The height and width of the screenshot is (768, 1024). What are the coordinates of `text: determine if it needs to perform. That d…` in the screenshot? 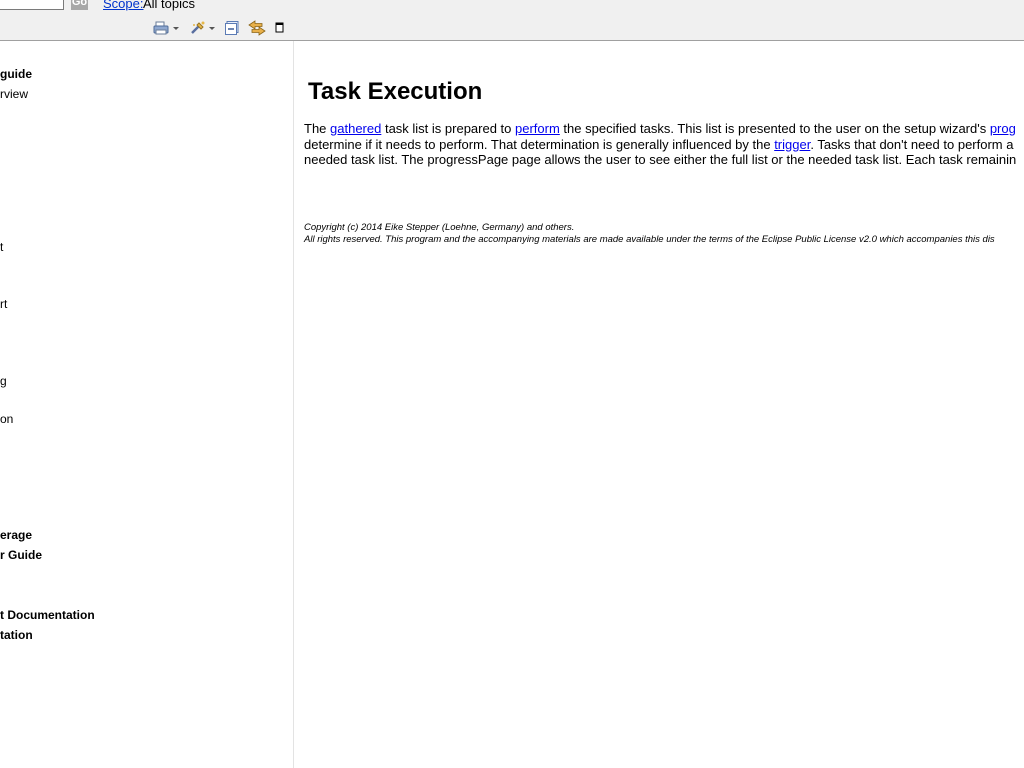 It's located at (539, 144).